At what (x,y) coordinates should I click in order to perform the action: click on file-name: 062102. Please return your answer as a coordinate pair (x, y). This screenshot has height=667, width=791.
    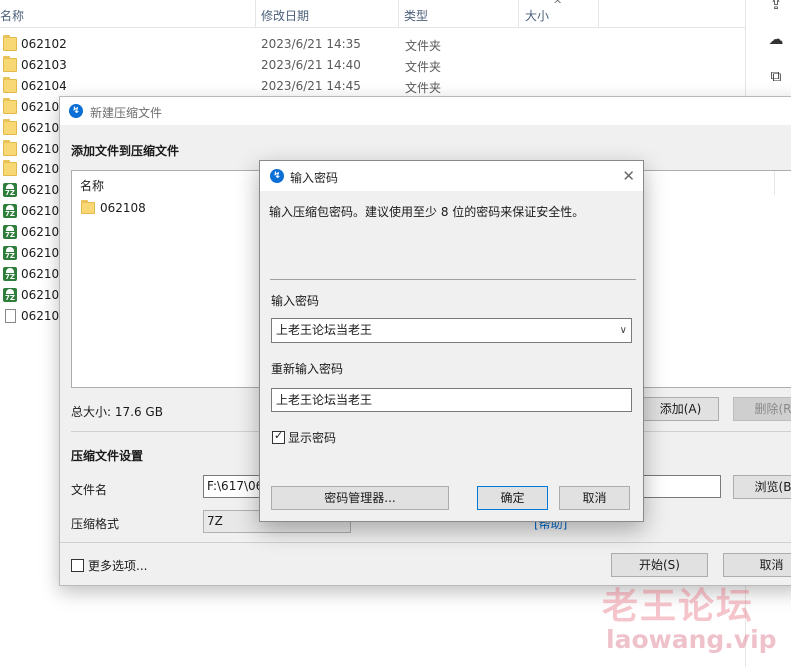
    Looking at the image, I should click on (44, 44).